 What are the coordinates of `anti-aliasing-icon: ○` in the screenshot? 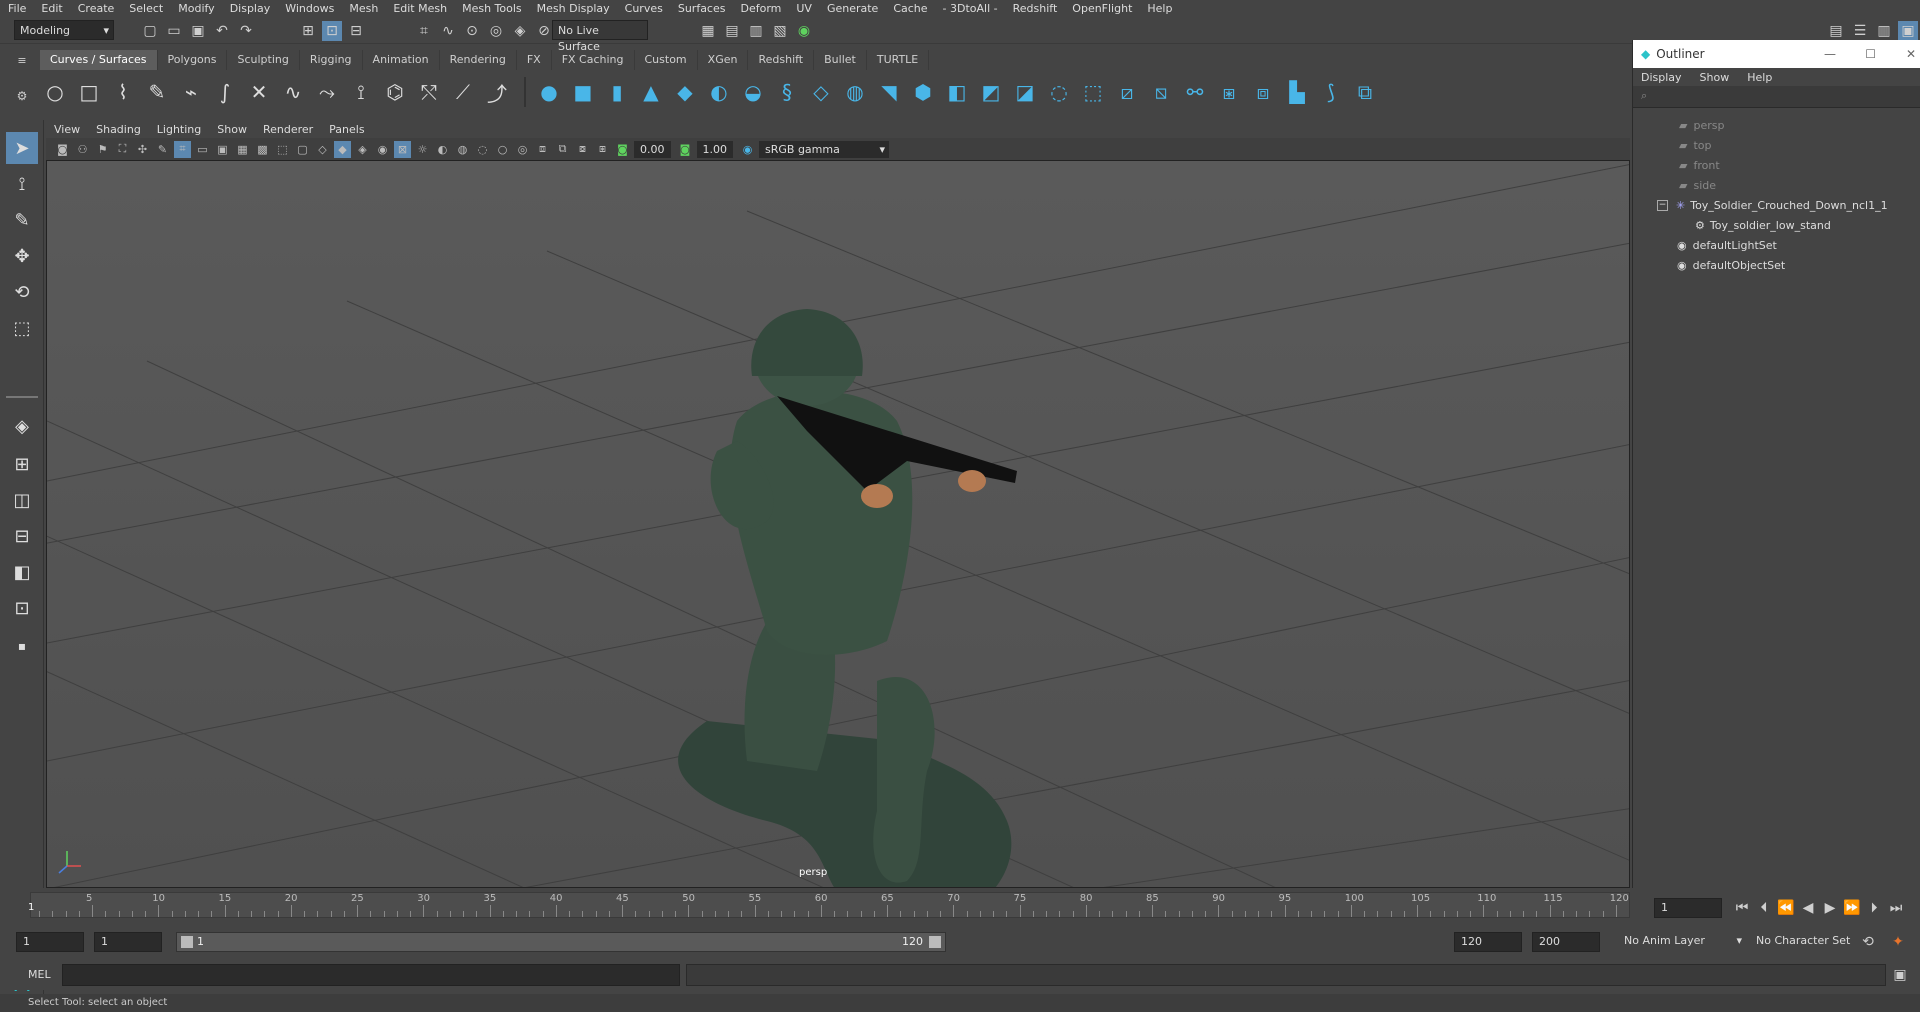 It's located at (502, 149).